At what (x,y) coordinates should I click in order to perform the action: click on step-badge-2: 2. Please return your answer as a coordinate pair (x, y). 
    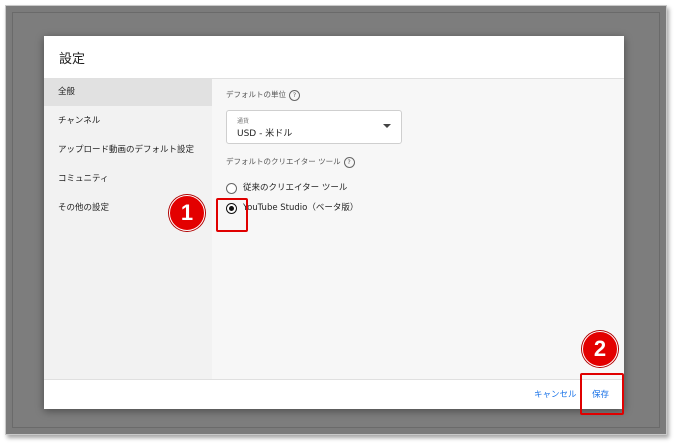
    Looking at the image, I should click on (600, 349).